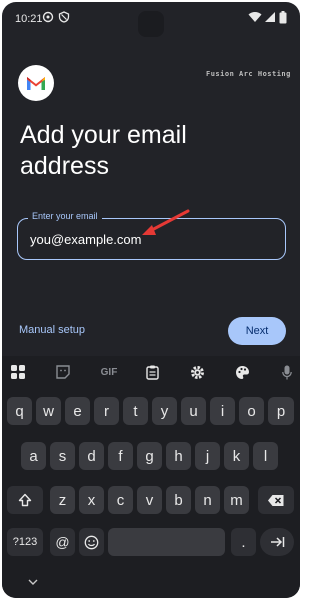 This screenshot has height=600, width=320. Describe the element at coordinates (265, 456) in the screenshot. I see `key-l: l` at that location.